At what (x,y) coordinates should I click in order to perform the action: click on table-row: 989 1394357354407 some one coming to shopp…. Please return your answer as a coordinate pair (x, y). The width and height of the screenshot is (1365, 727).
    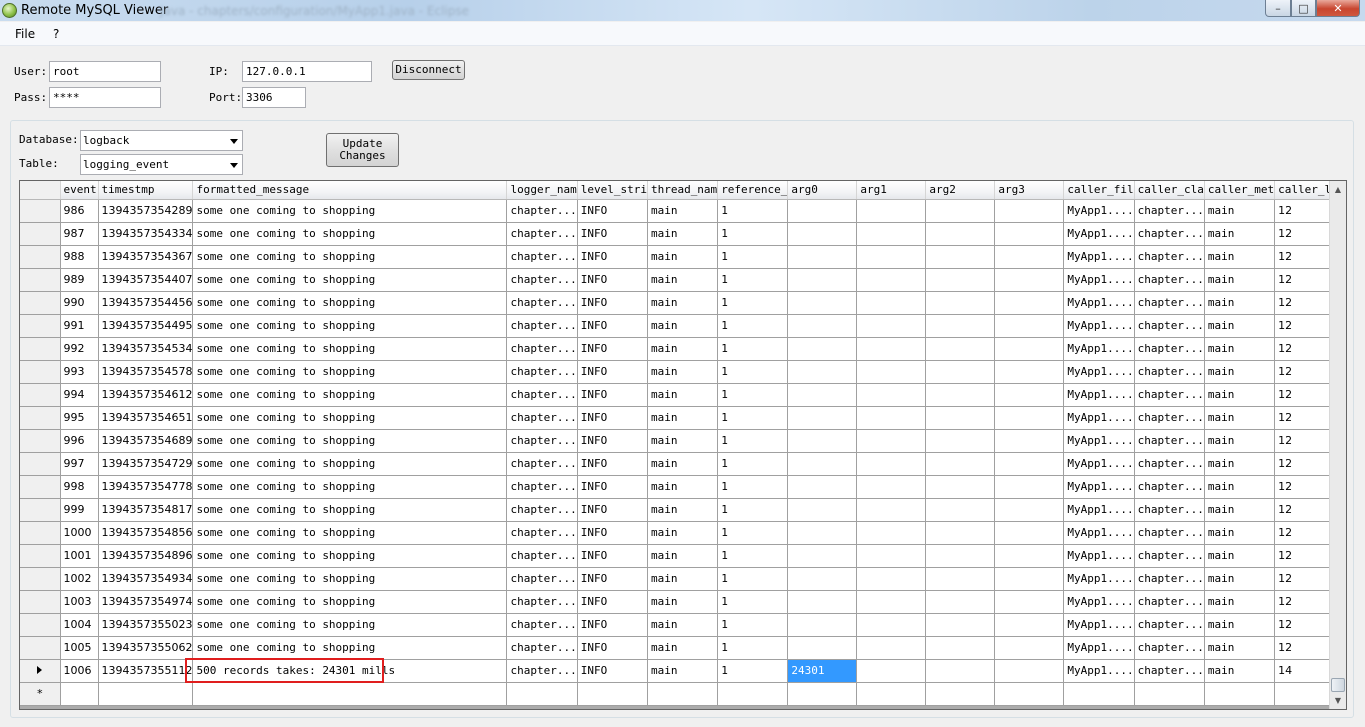
    Looking at the image, I should click on (683, 280).